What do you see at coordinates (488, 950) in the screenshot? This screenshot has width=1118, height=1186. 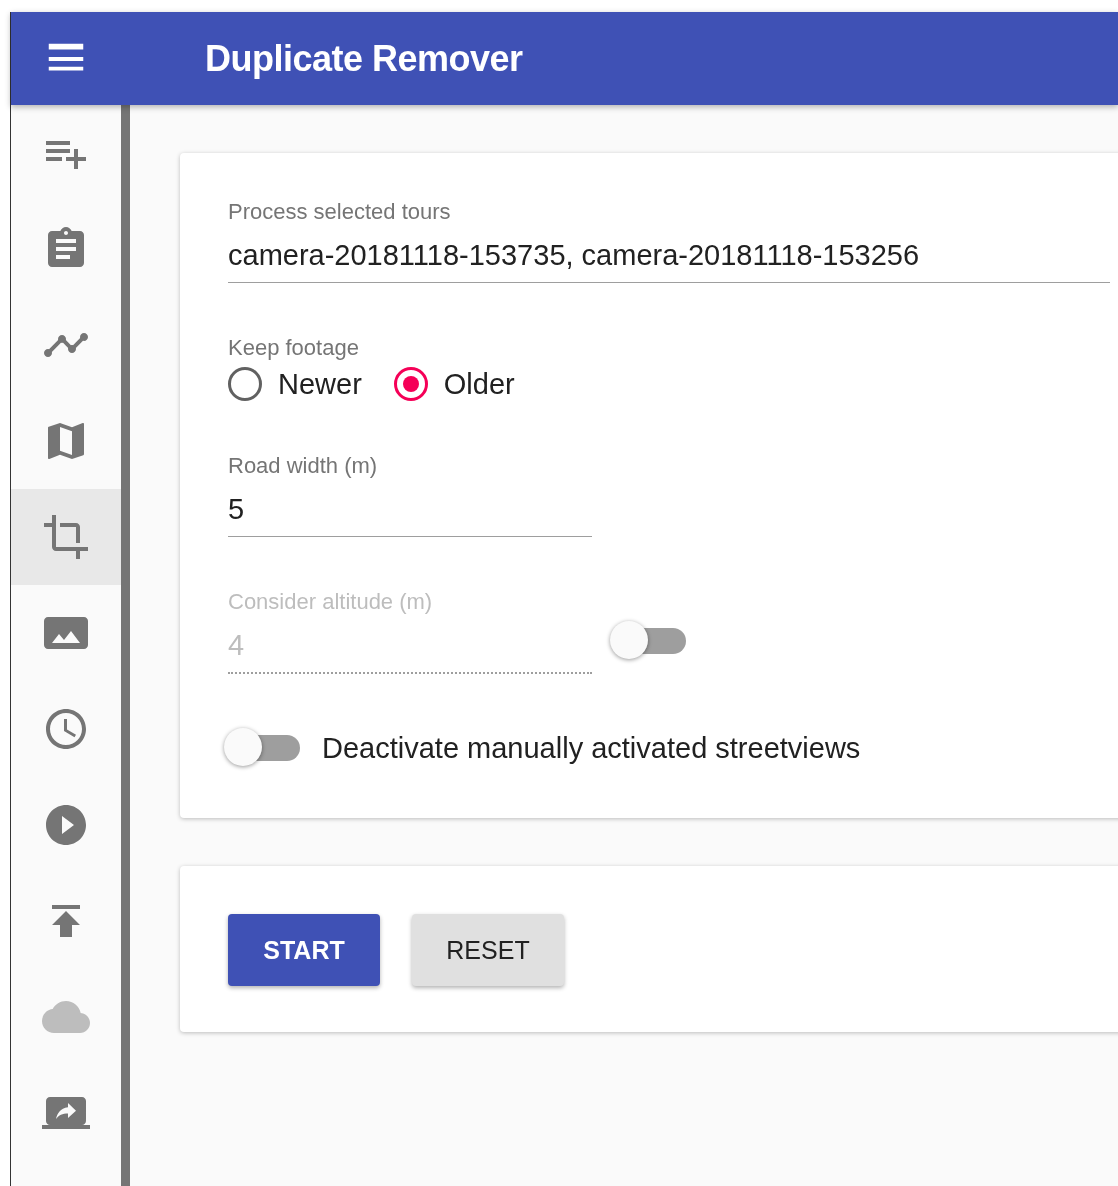 I see `reset-button: RESET` at bounding box center [488, 950].